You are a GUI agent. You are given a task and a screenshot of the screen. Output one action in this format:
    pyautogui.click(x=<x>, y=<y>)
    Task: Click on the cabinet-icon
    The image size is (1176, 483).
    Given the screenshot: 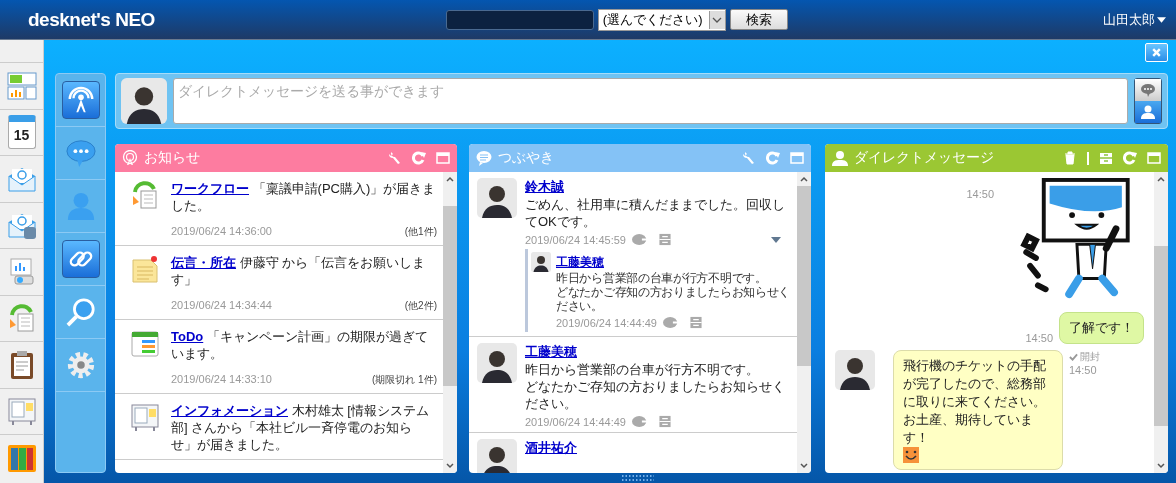 What is the action you would take?
    pyautogui.click(x=1106, y=158)
    